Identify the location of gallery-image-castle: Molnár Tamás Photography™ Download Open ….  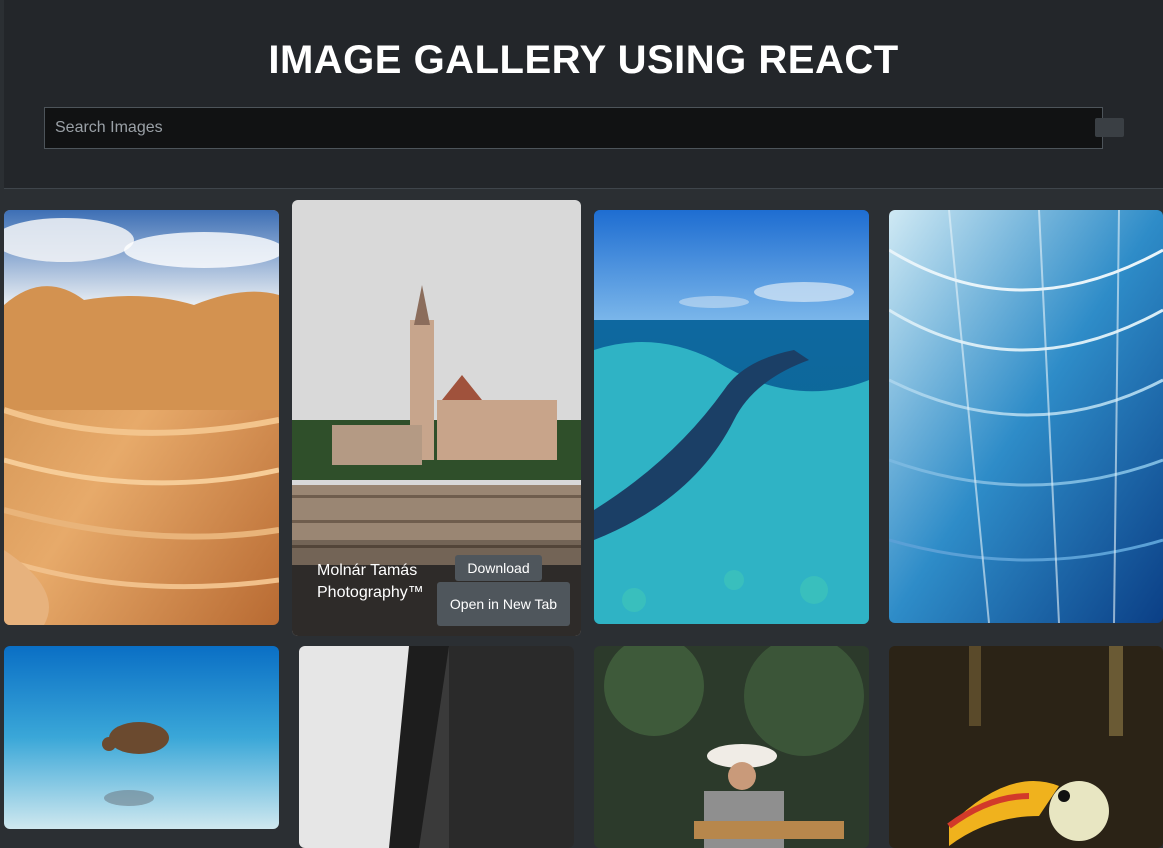
(436, 418).